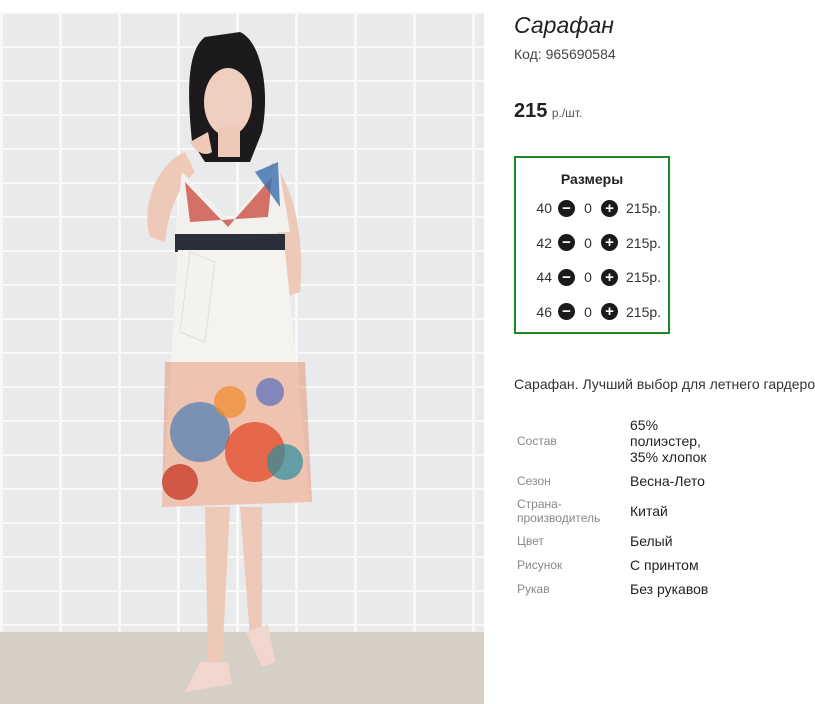 Image resolution: width=815 pixels, height=704 pixels. Describe the element at coordinates (544, 208) in the screenshot. I see `size-label: 40` at that location.